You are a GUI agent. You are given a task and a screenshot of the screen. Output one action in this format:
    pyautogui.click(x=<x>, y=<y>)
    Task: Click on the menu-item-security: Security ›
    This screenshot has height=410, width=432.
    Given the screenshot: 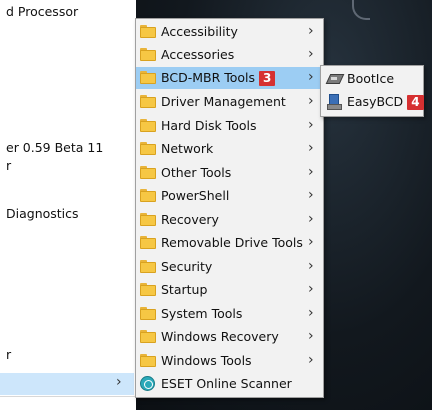 What is the action you would take?
    pyautogui.click(x=229, y=267)
    